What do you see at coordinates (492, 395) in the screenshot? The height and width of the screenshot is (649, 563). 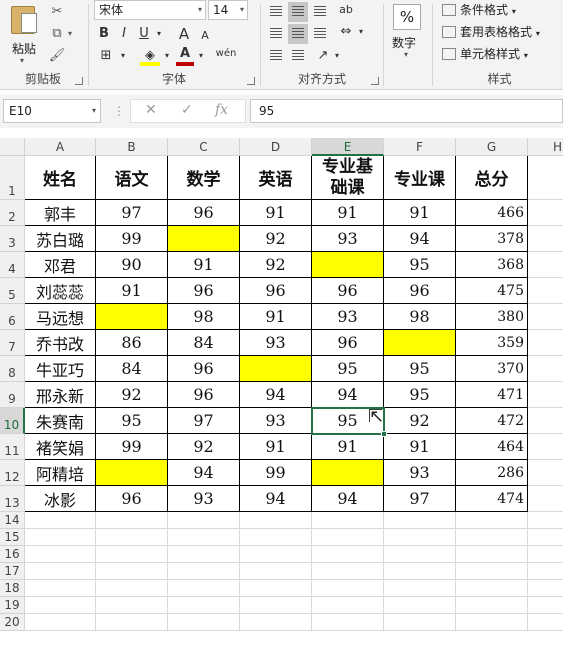 I see `cell-g9: 471` at bounding box center [492, 395].